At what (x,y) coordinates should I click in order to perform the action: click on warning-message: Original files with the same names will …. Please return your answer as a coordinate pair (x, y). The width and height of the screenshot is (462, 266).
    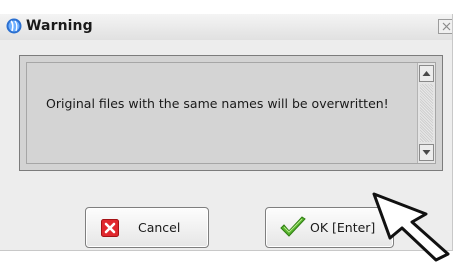
    Looking at the image, I should click on (217, 103).